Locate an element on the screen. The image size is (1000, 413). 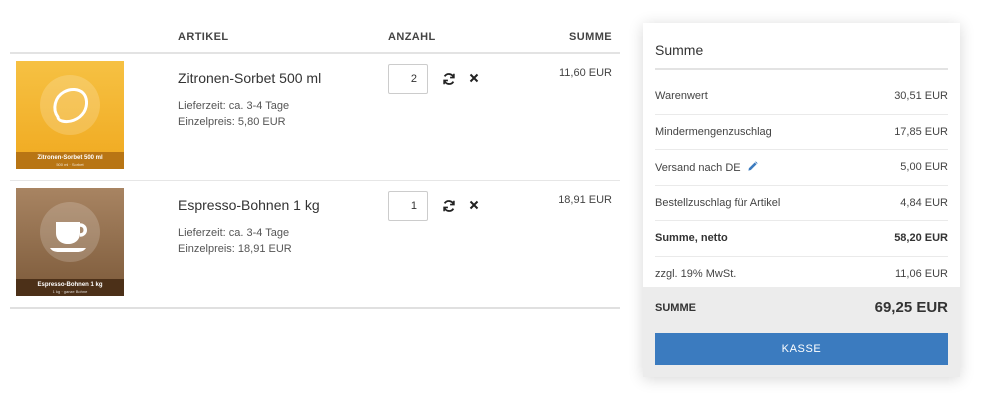
summary-line-value: 30,51 EUR is located at coordinates (921, 96).